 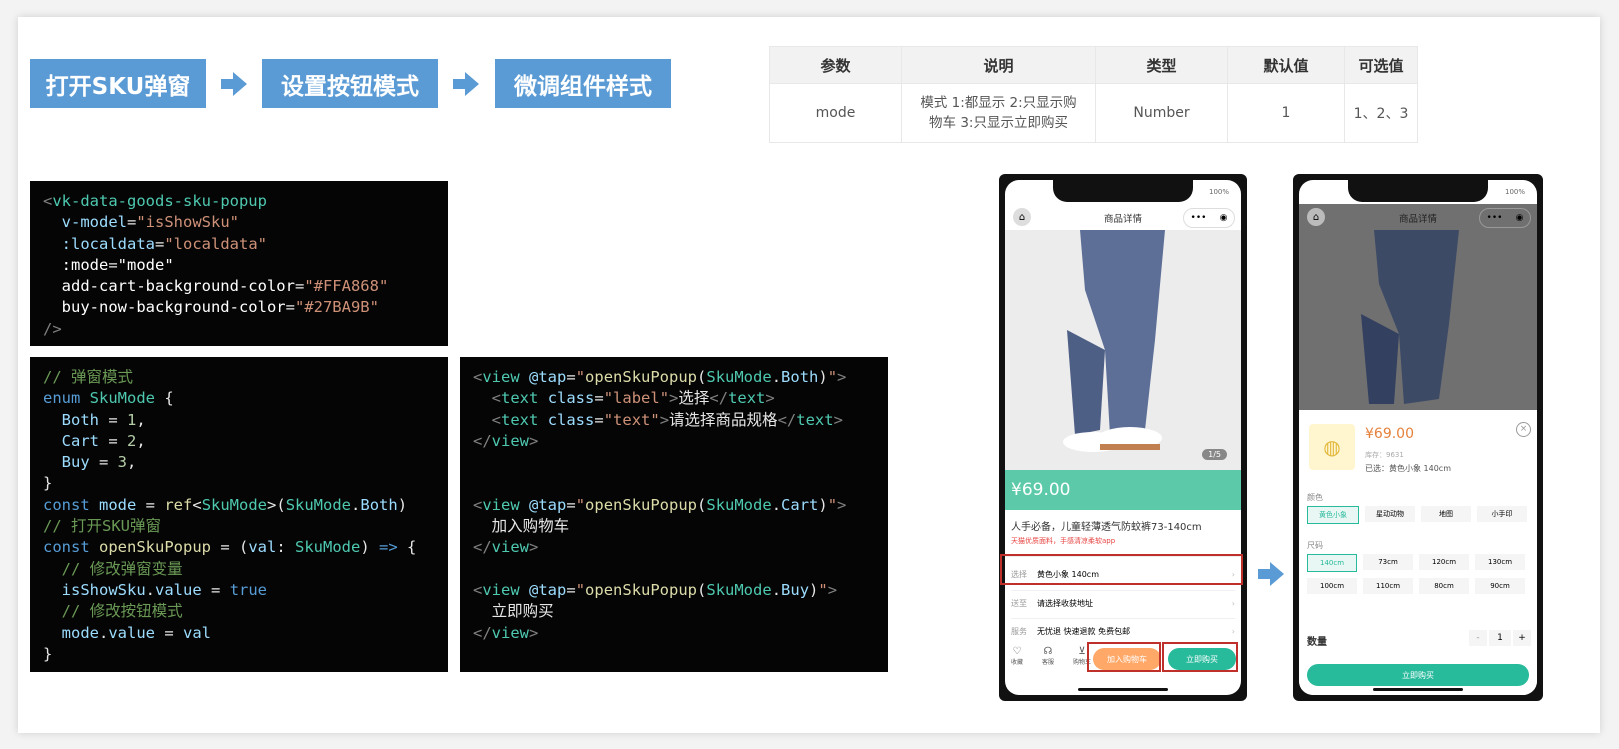 What do you see at coordinates (1444, 586) in the screenshot?
I see `size-option: 80cm` at bounding box center [1444, 586].